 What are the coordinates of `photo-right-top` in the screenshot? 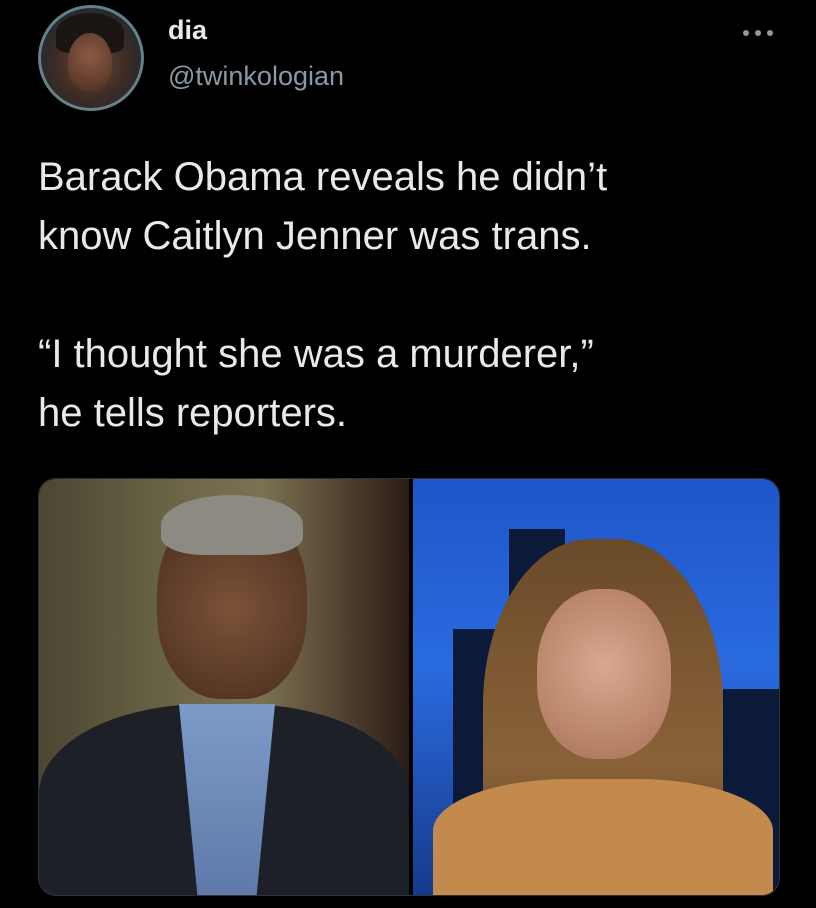 It's located at (603, 837).